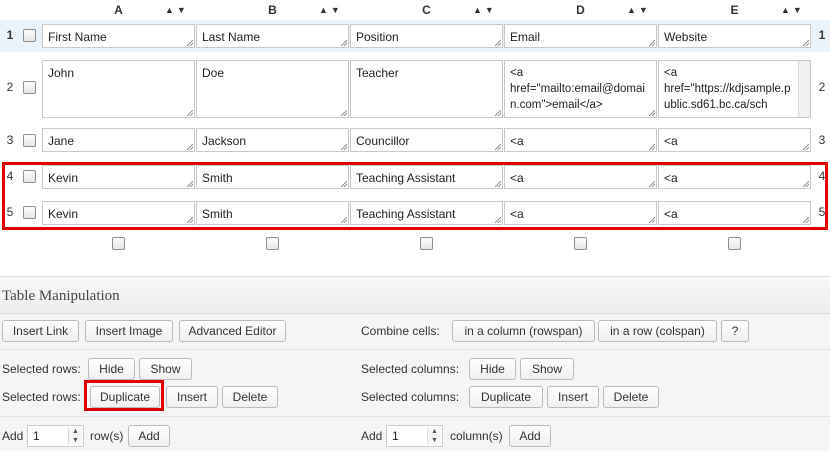  Describe the element at coordinates (426, 89) in the screenshot. I see `table-cell: Teacher` at that location.